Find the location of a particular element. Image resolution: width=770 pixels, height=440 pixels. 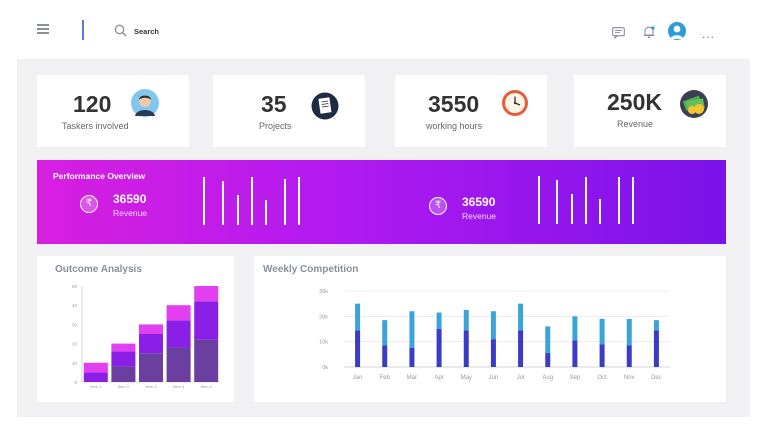

clock-icon is located at coordinates (515, 103).